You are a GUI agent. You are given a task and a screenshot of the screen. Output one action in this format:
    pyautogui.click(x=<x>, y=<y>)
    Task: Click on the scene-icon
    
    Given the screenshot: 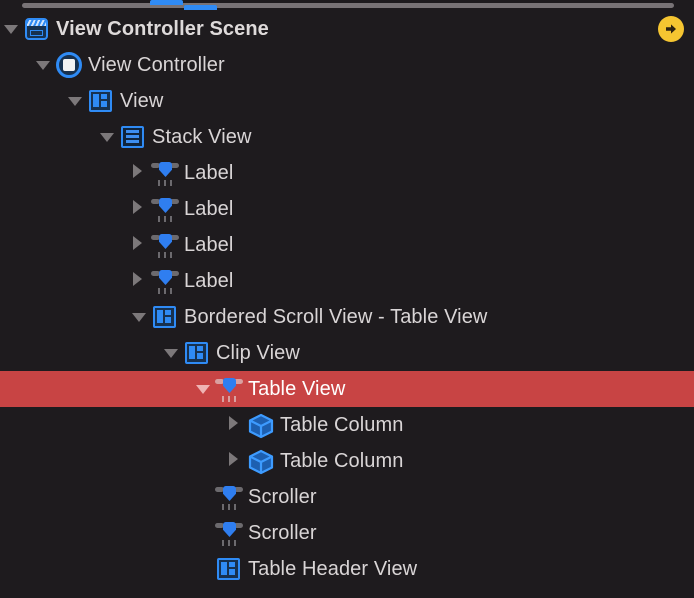 What is the action you would take?
    pyautogui.click(x=37, y=29)
    